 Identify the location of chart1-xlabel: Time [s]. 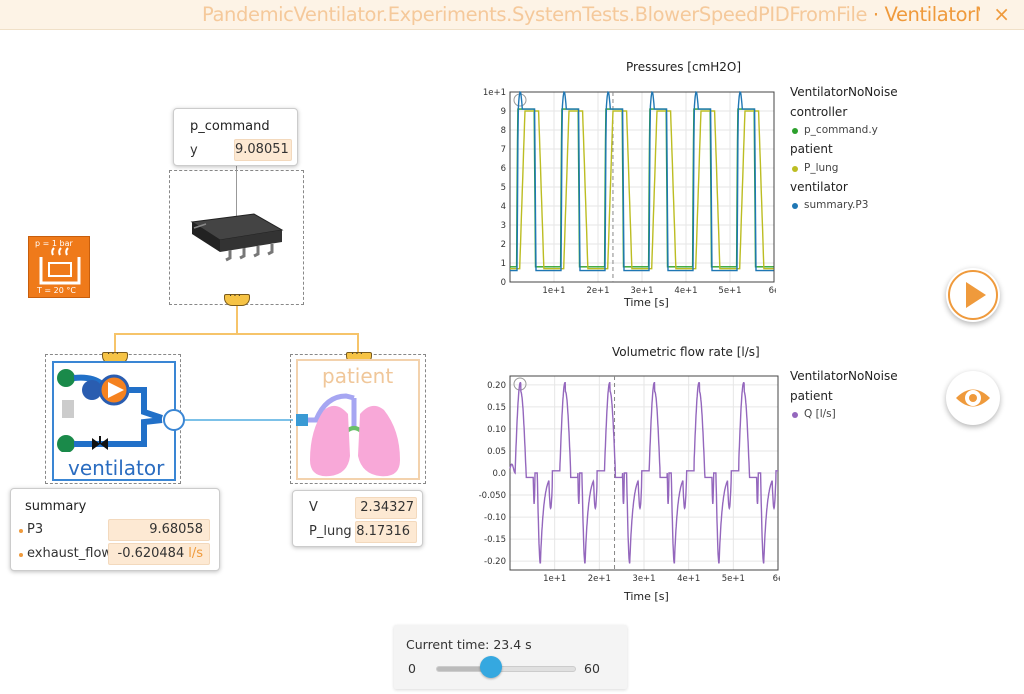
(646, 302).